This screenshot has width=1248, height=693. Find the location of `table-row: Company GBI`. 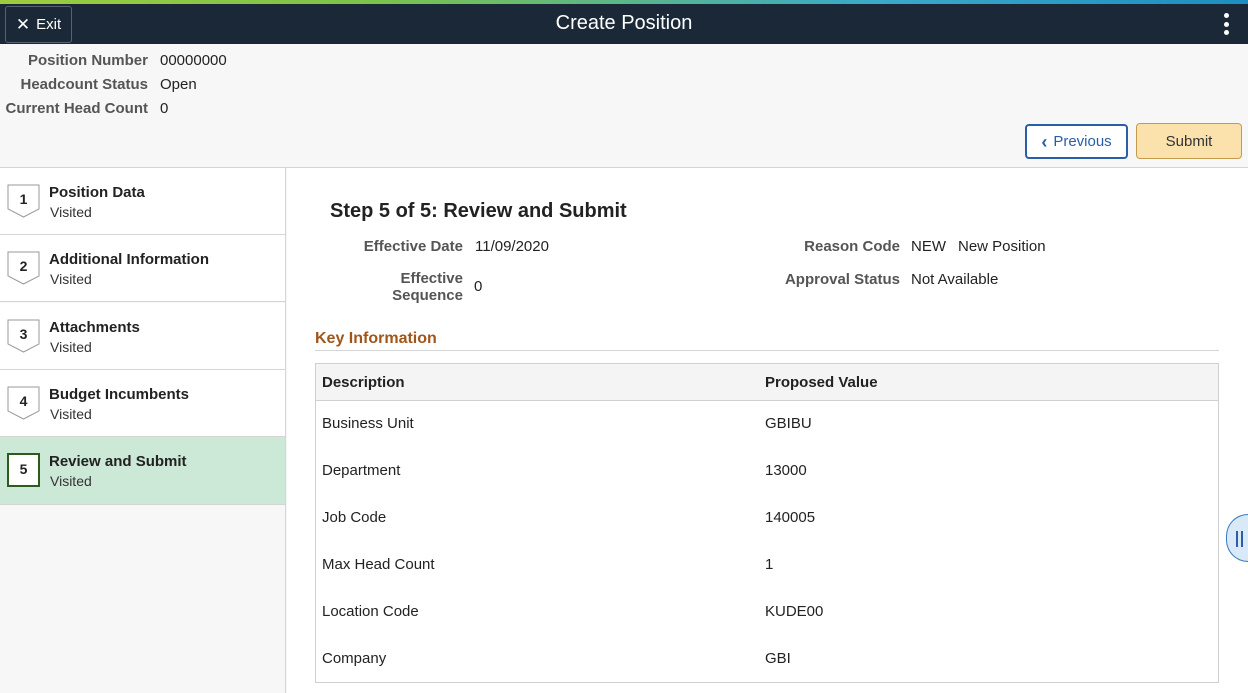

table-row: Company GBI is located at coordinates (767, 659).